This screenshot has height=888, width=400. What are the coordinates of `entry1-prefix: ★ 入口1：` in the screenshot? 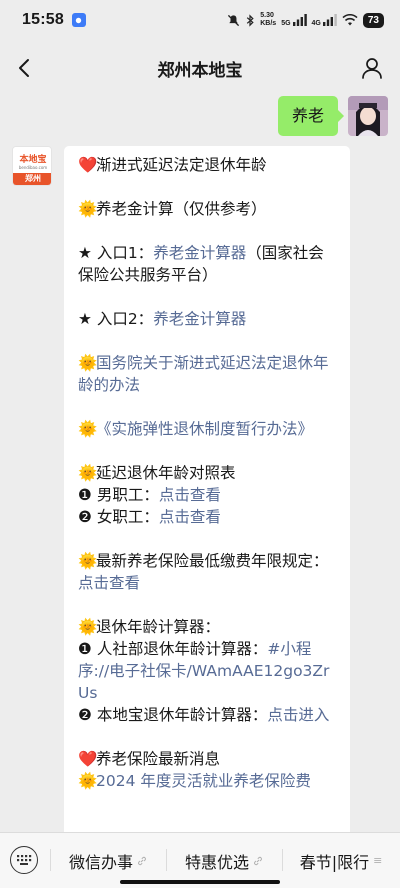 It's located at (116, 253).